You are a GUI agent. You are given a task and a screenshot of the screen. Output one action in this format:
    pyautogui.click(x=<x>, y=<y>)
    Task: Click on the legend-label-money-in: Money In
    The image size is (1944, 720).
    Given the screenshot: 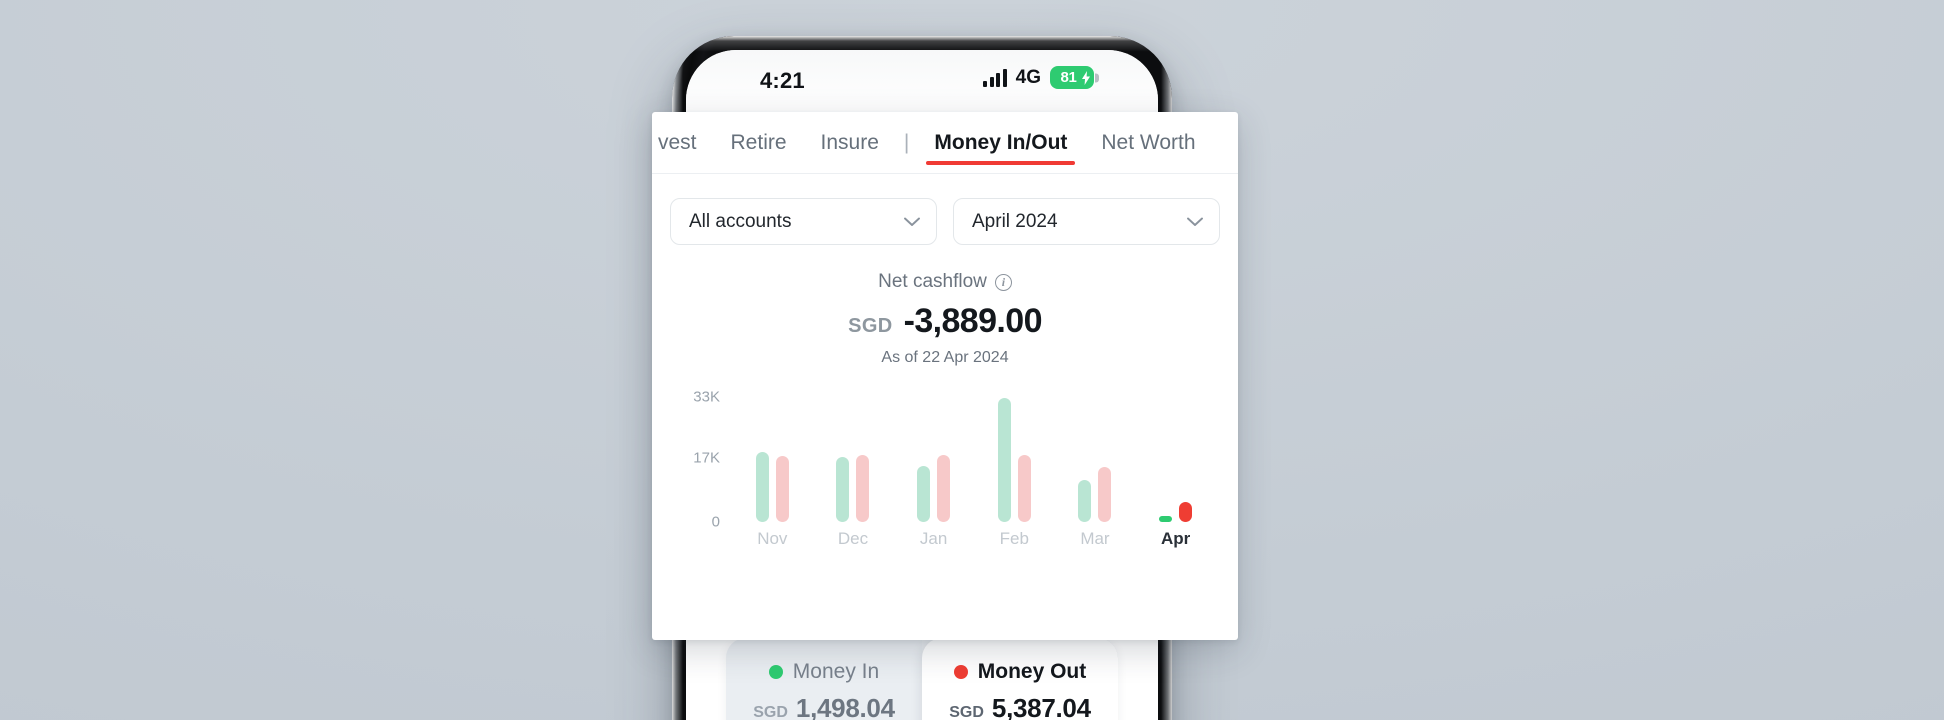 What is the action you would take?
    pyautogui.click(x=836, y=671)
    